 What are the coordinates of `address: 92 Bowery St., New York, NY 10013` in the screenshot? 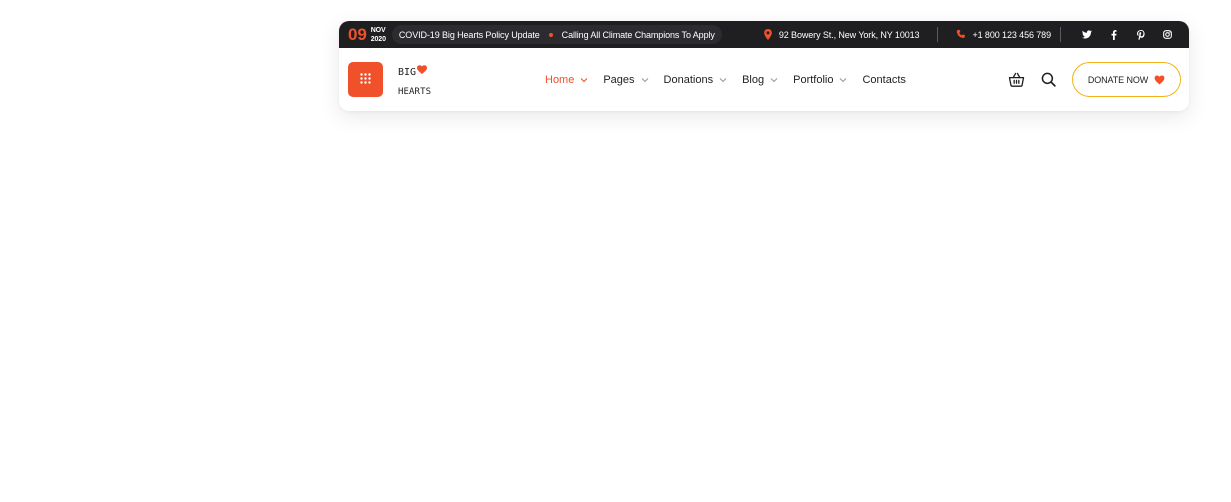 It's located at (841, 34).